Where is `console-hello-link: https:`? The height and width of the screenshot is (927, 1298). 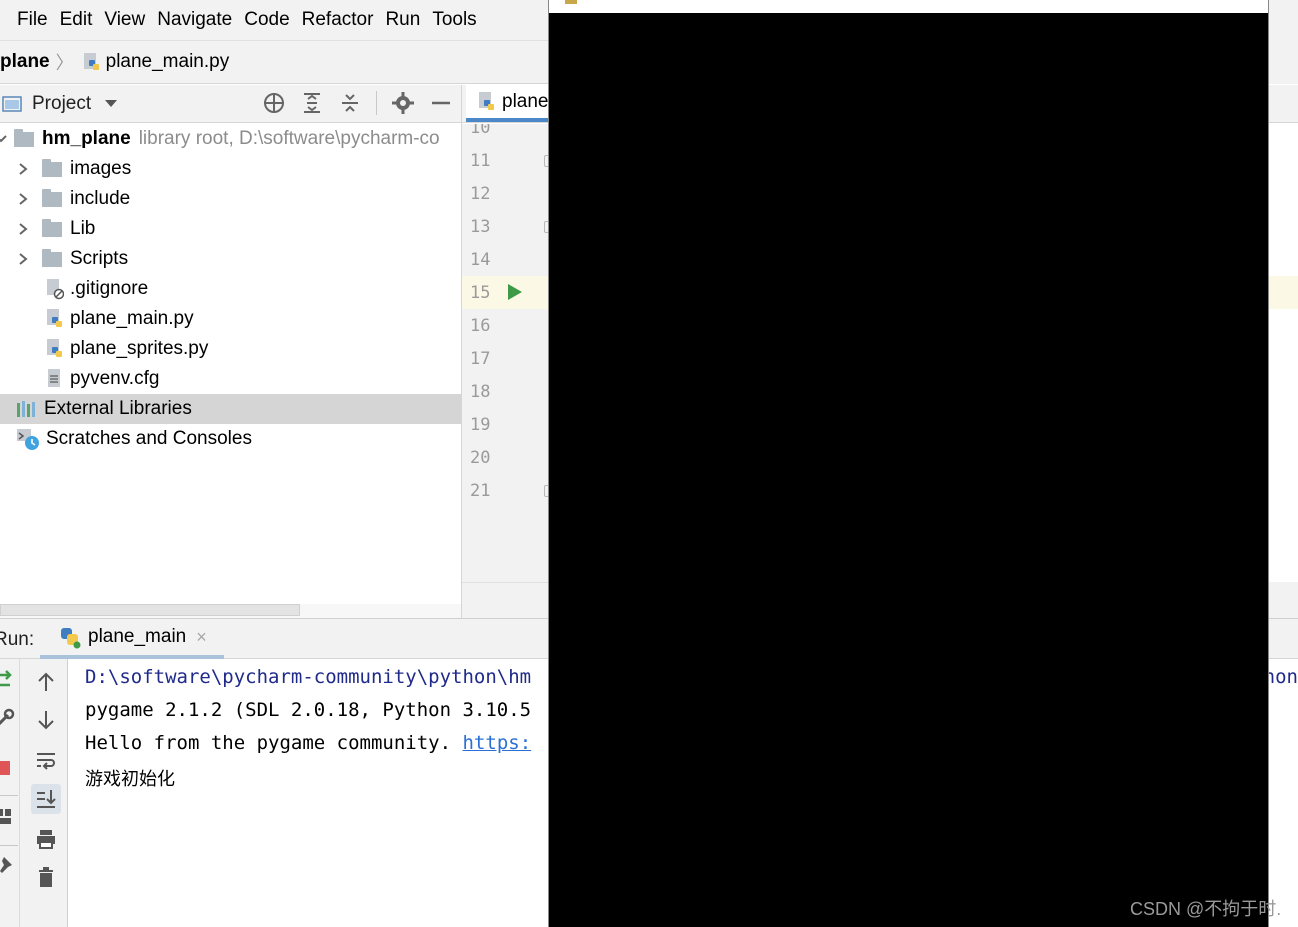 console-hello-link: https: is located at coordinates (497, 743).